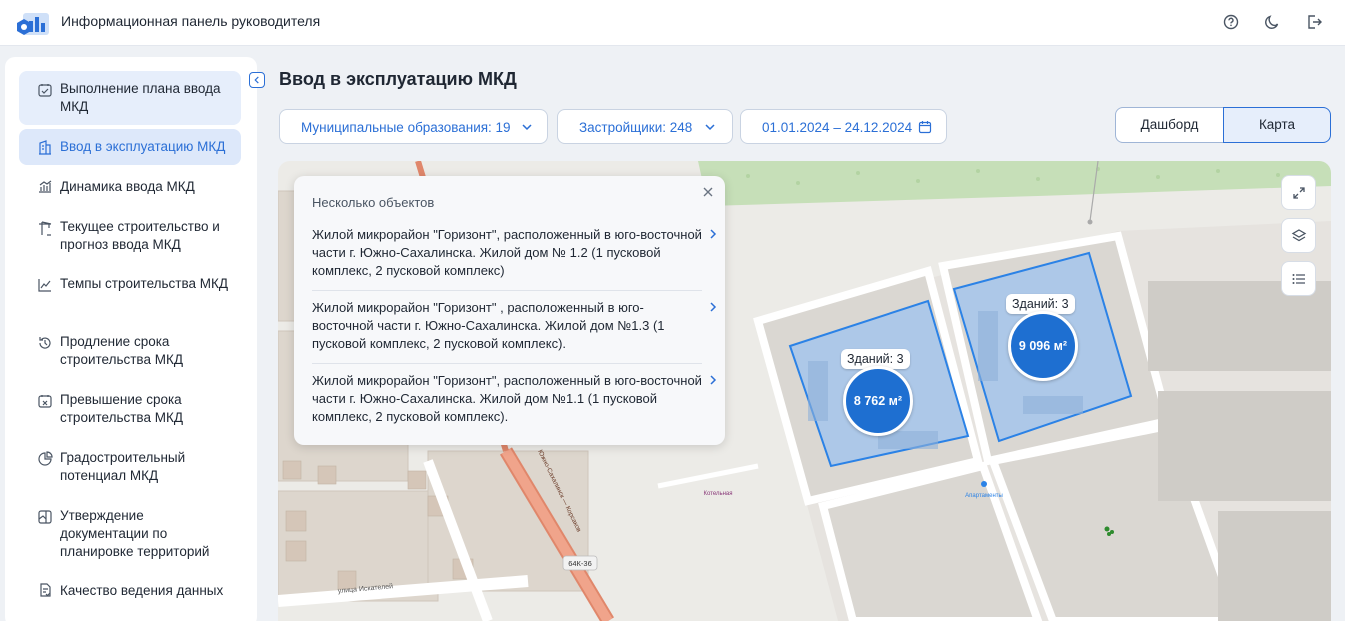 The image size is (1345, 621). Describe the element at coordinates (45, 590) in the screenshot. I see `doc-check-icon` at that location.